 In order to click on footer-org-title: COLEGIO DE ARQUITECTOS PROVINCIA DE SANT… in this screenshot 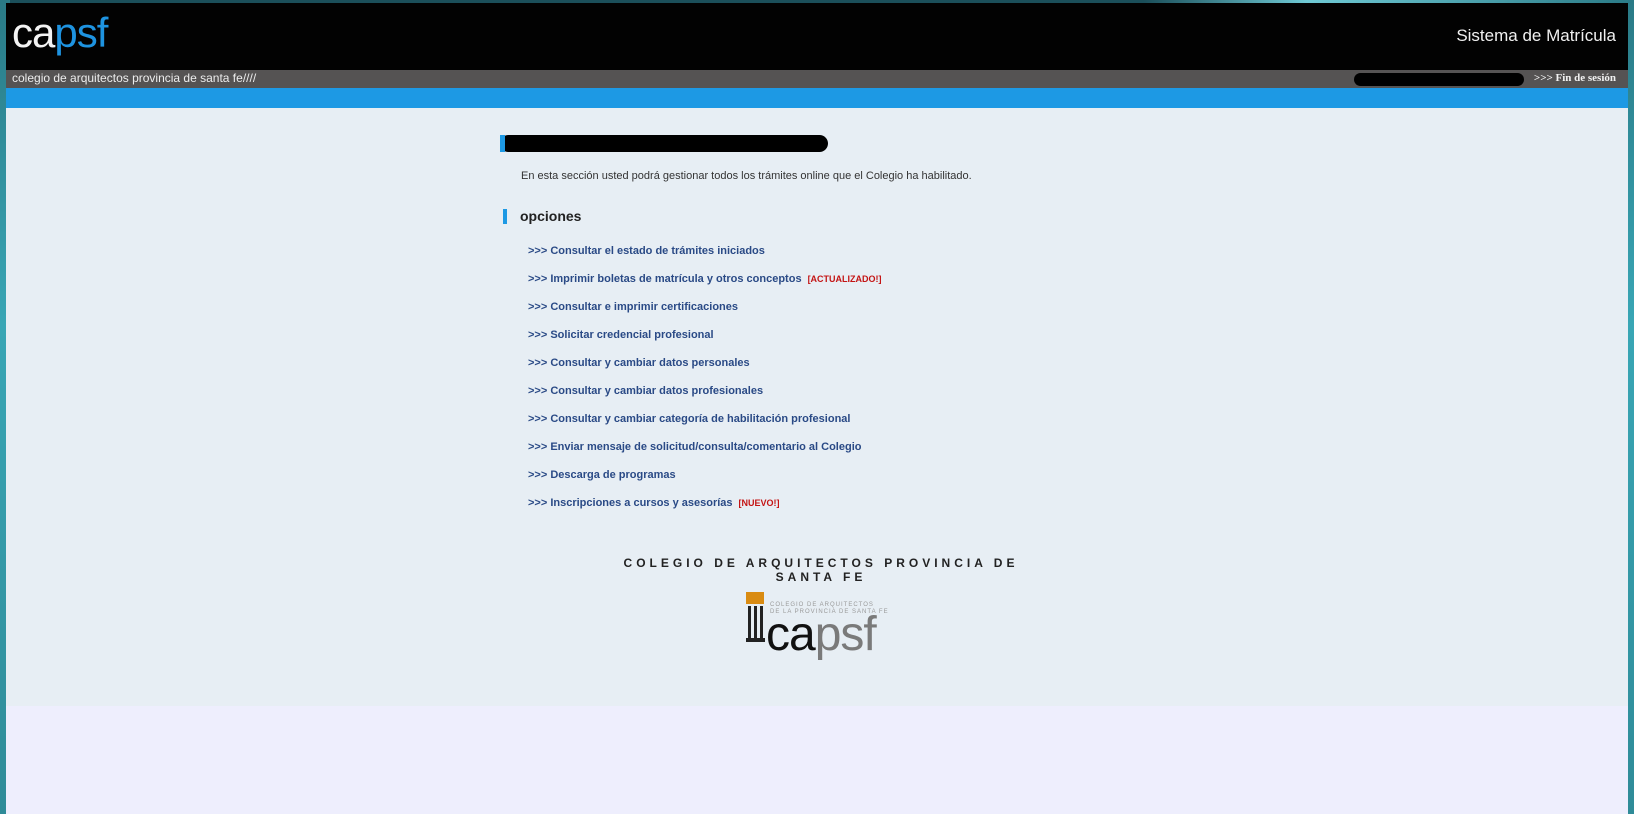, I will do `click(821, 570)`.